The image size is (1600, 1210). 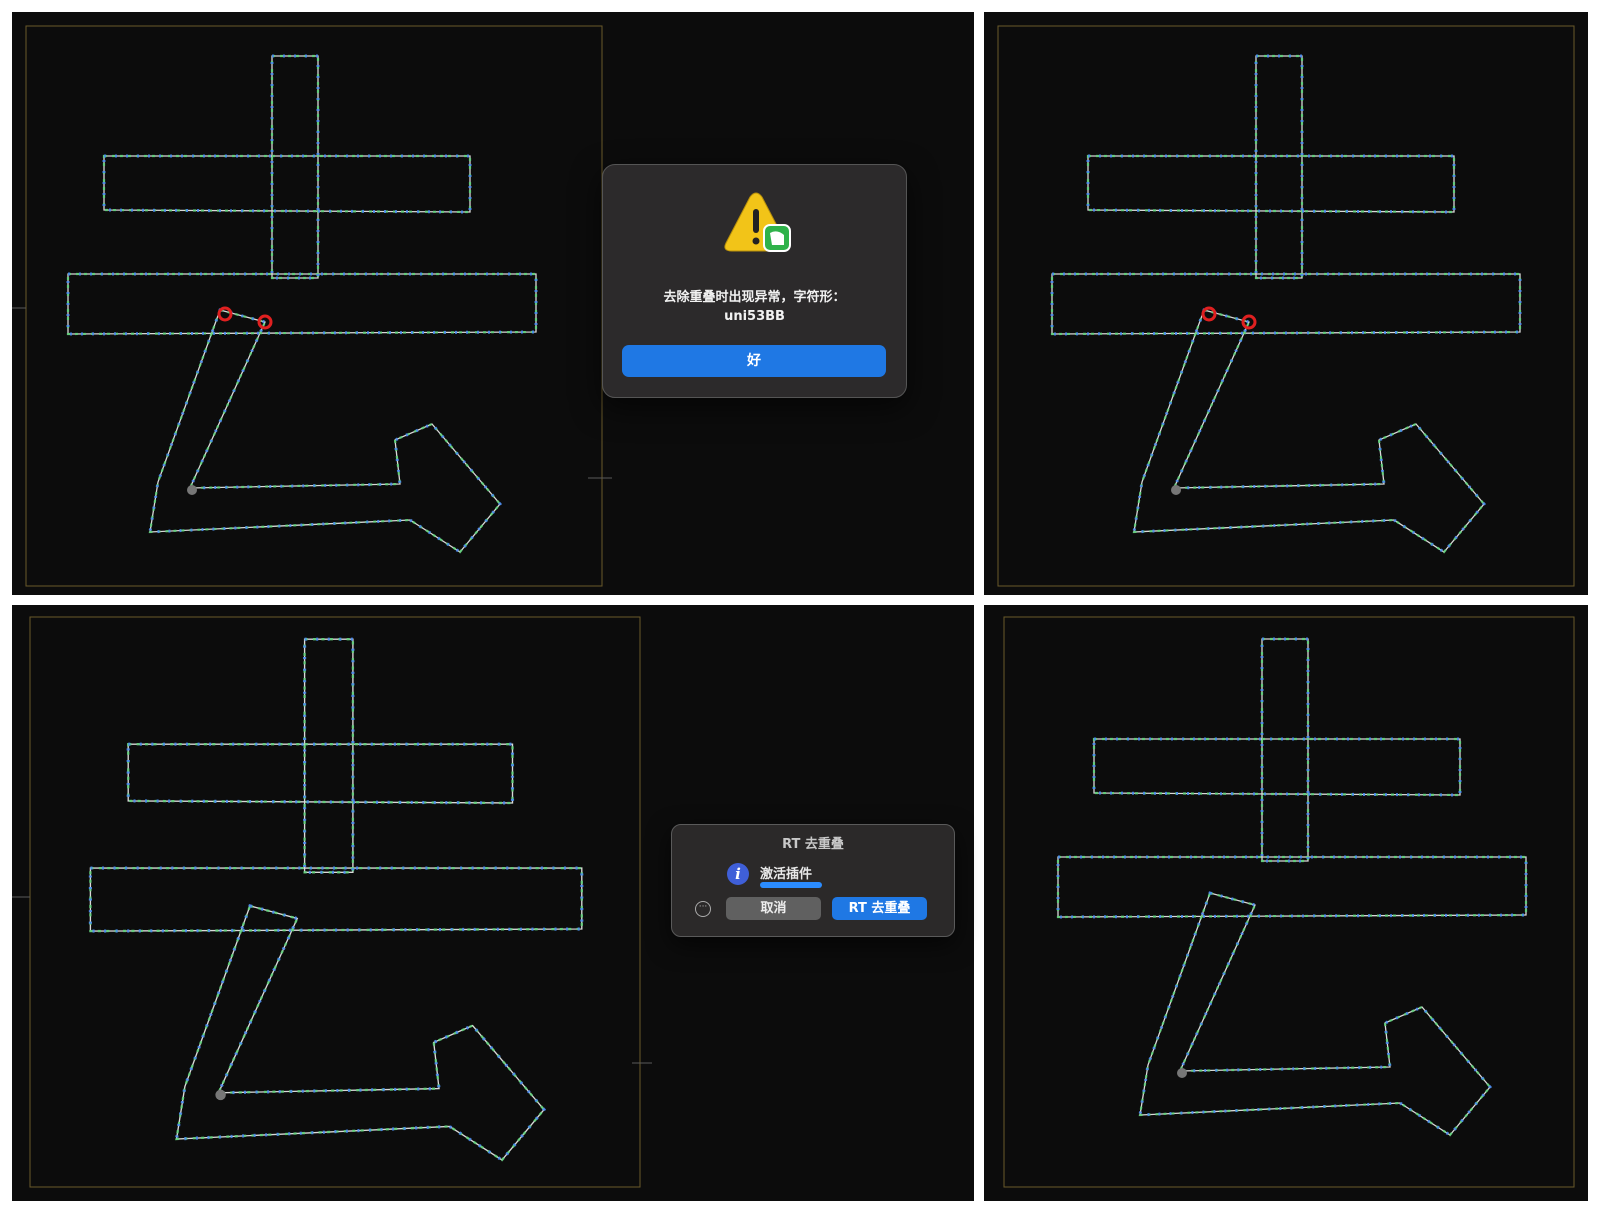 I want to click on run-remove-overlap-button: RT 去重叠, so click(x=879, y=908).